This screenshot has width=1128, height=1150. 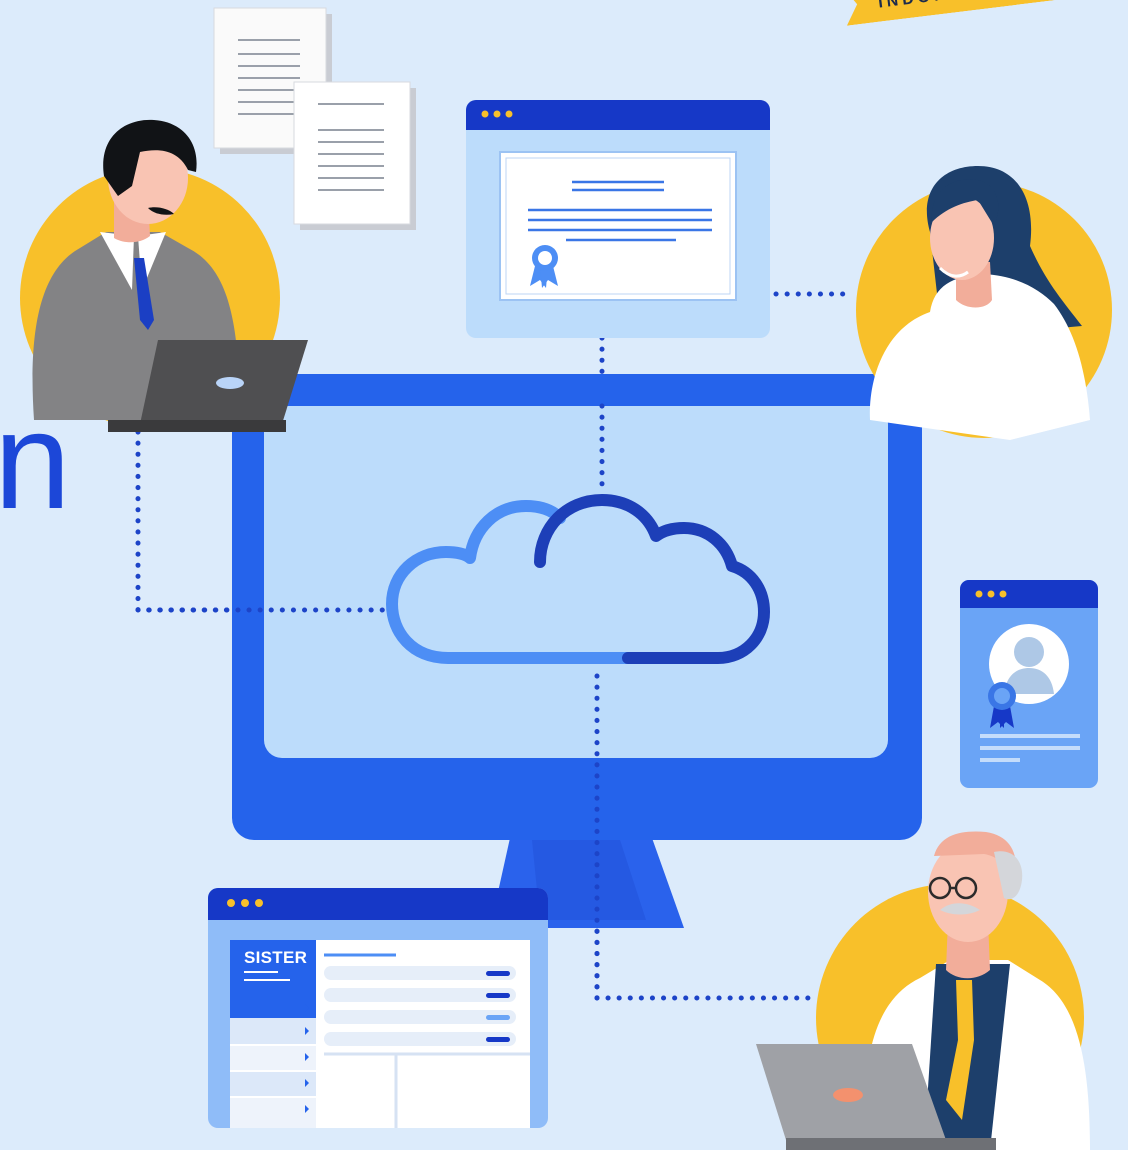 I want to click on professor-with-laptop, so click(x=923, y=990).